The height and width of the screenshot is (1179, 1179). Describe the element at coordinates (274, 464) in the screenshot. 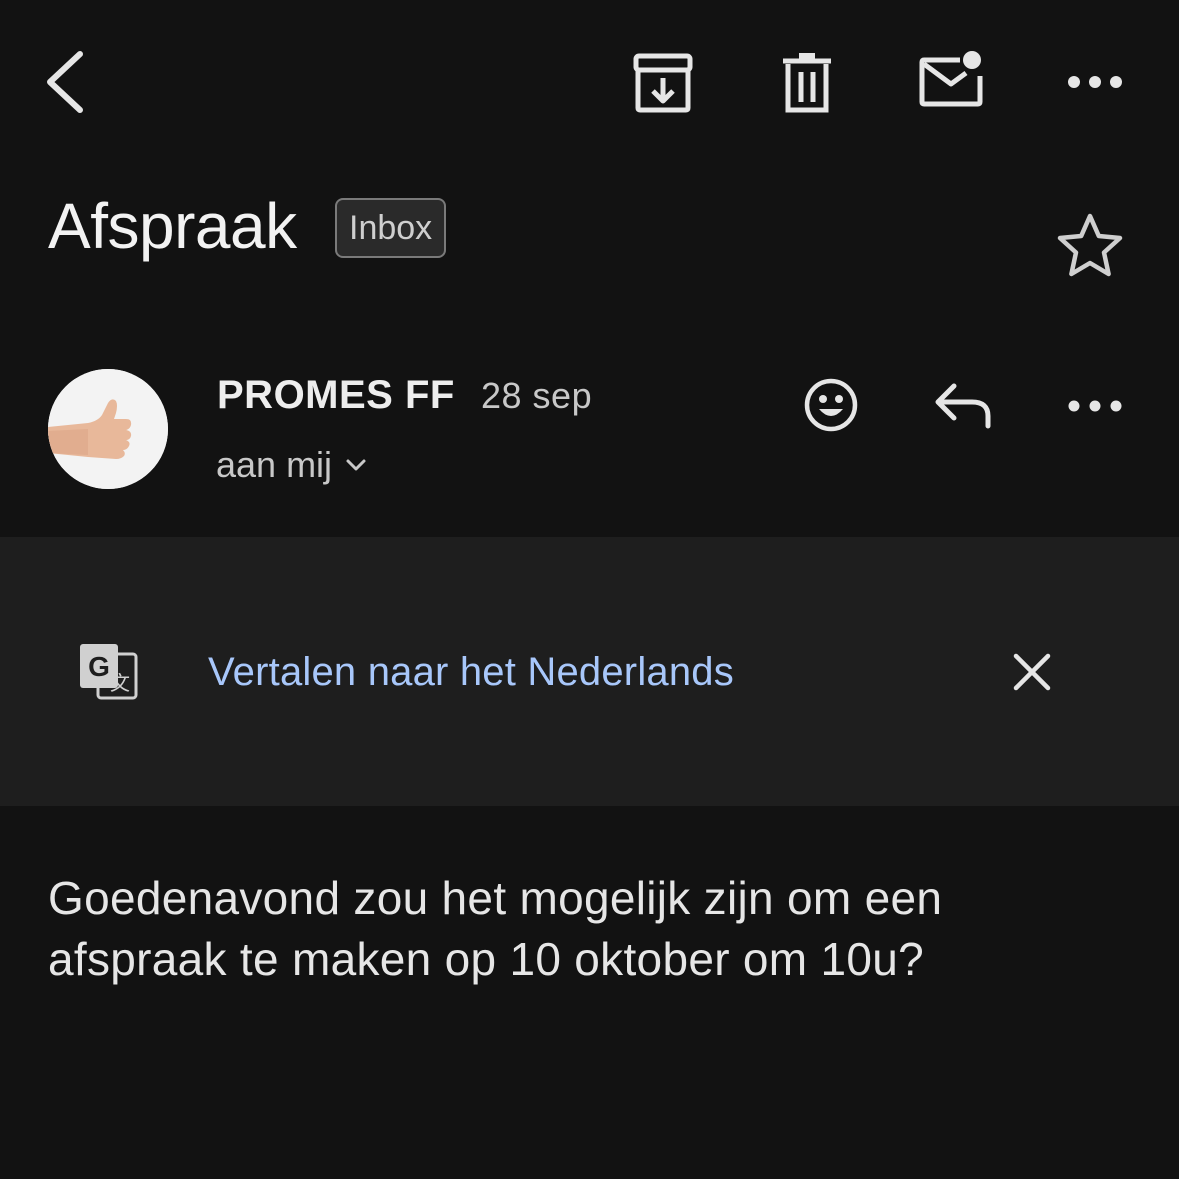

I see `recipient-label: aan mij` at that location.